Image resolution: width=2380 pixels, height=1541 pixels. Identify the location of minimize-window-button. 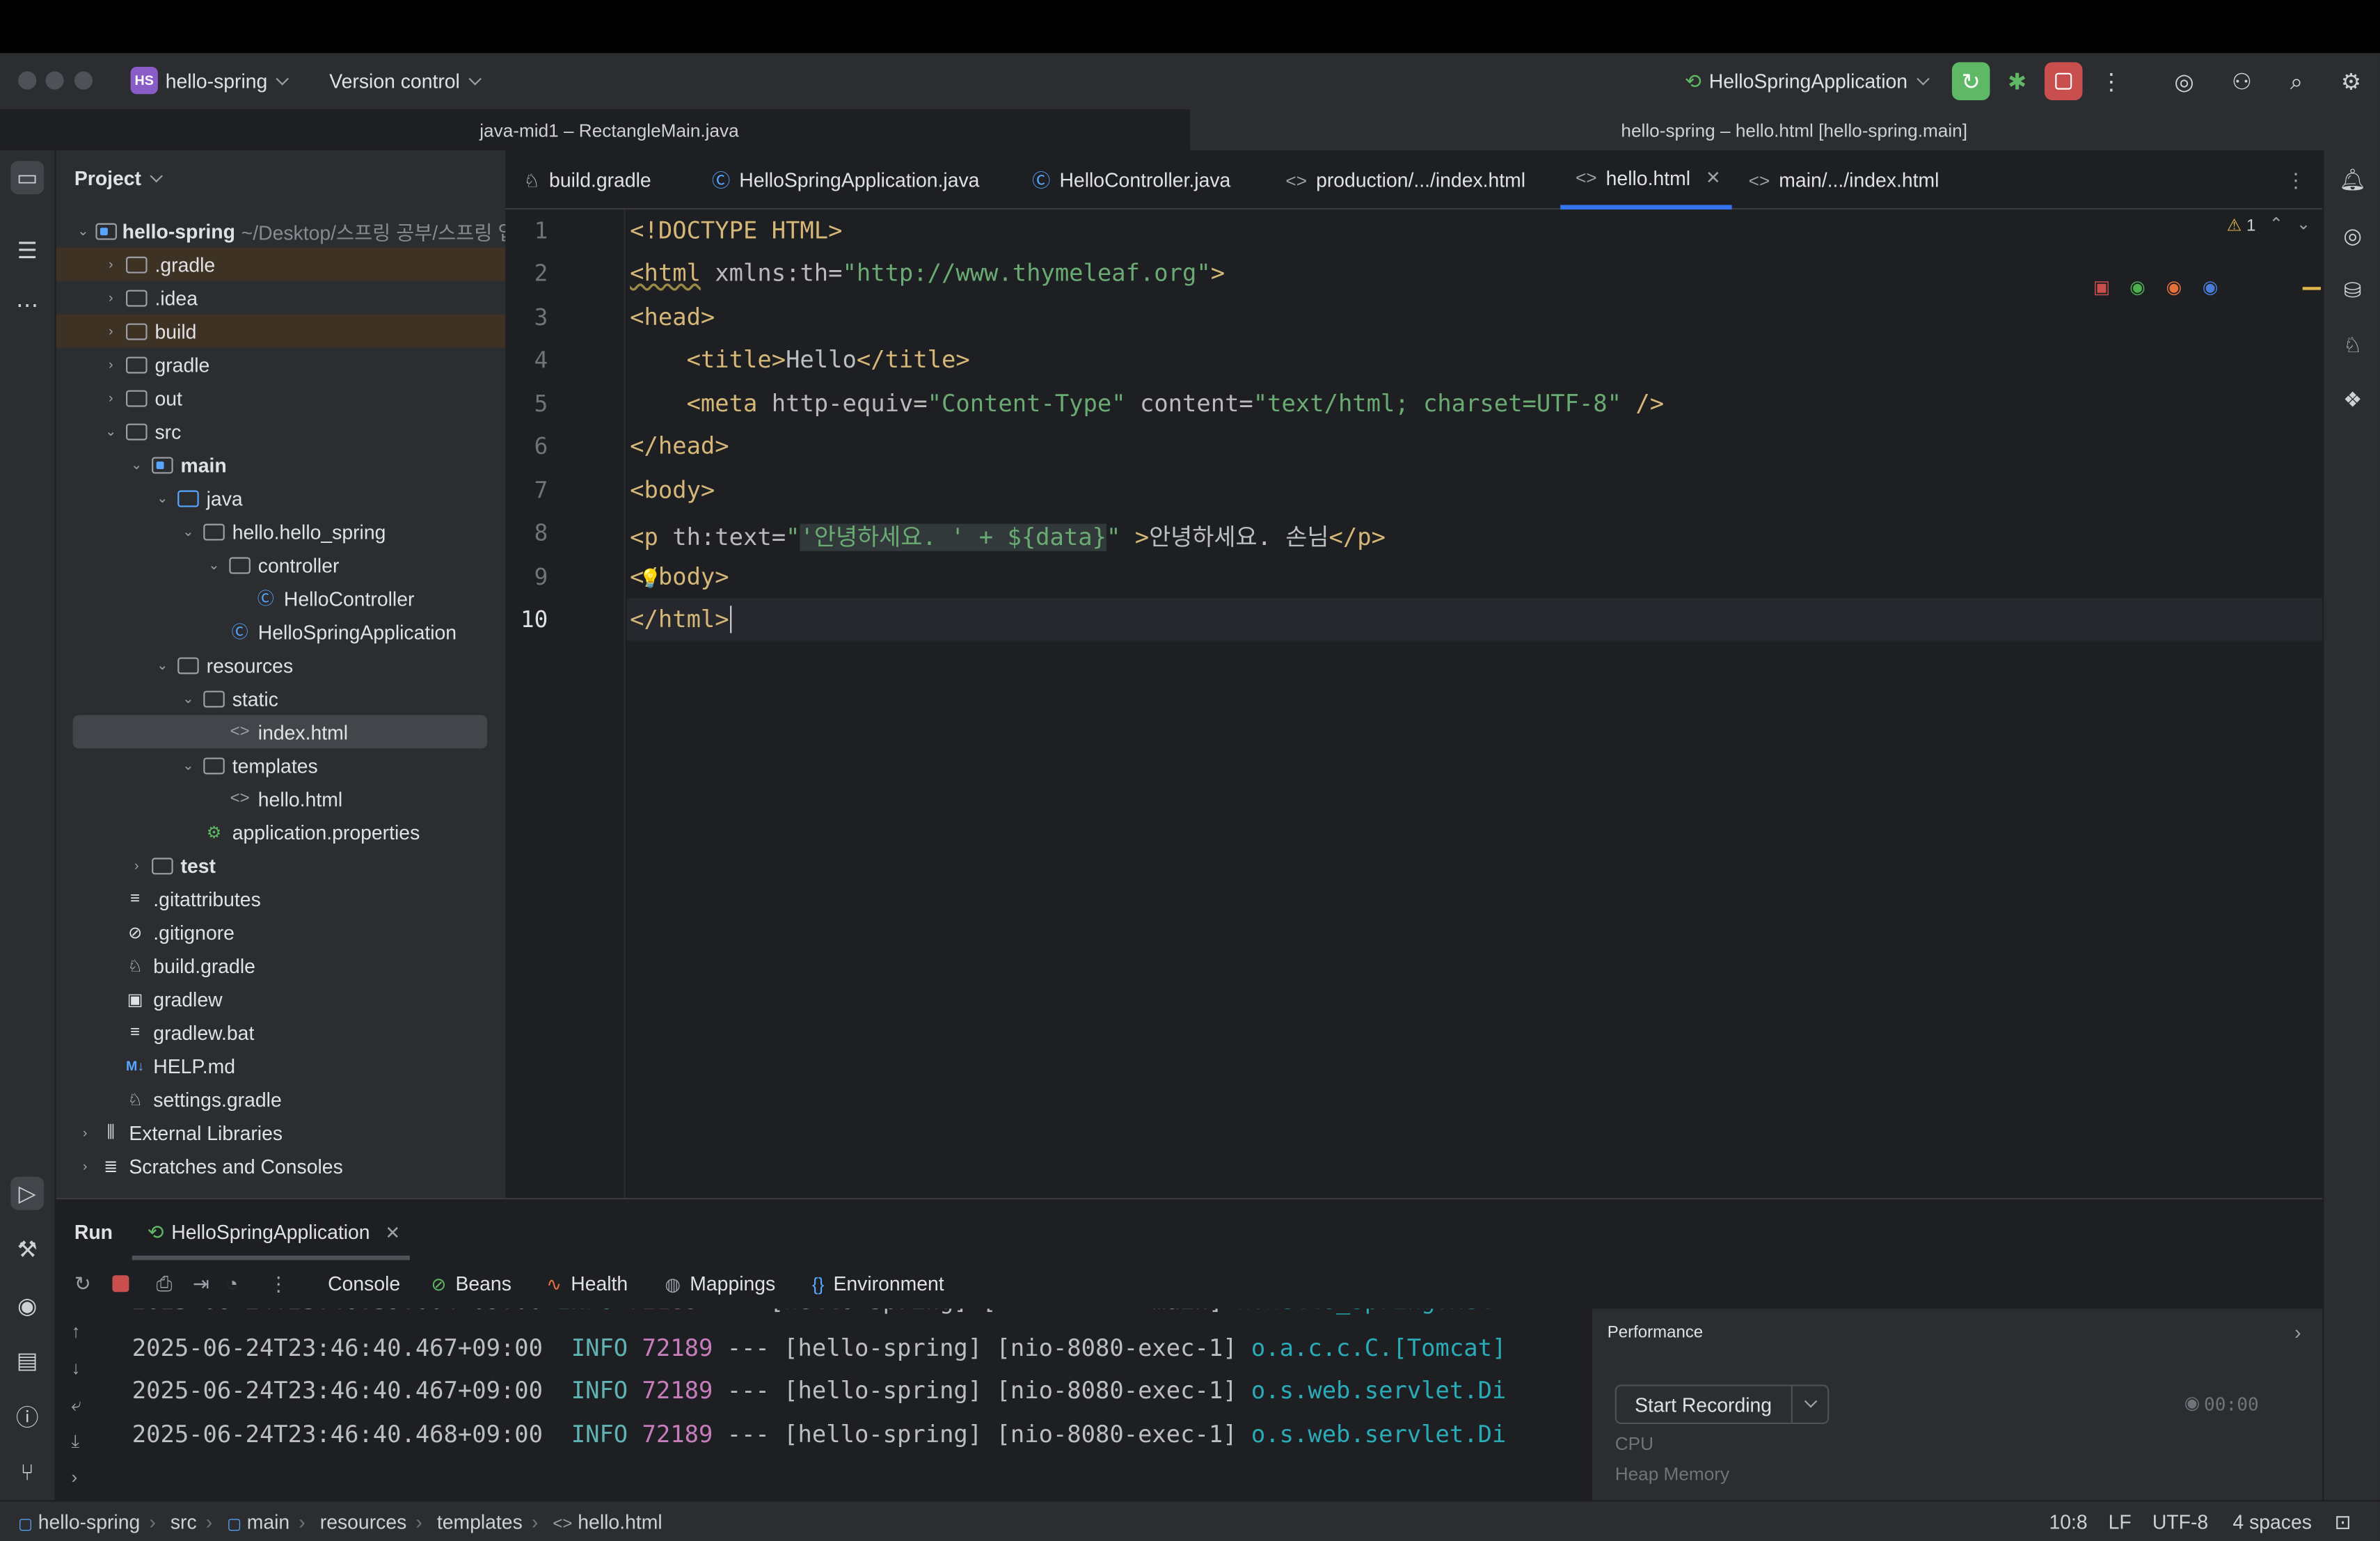
(54, 80).